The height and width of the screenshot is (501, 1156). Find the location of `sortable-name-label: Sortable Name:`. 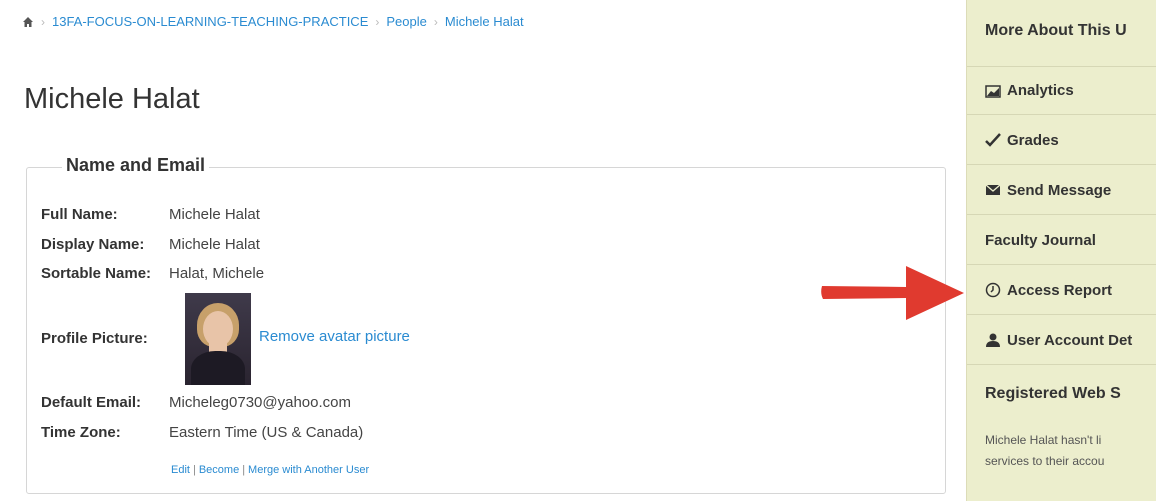

sortable-name-label: Sortable Name: is located at coordinates (96, 273).